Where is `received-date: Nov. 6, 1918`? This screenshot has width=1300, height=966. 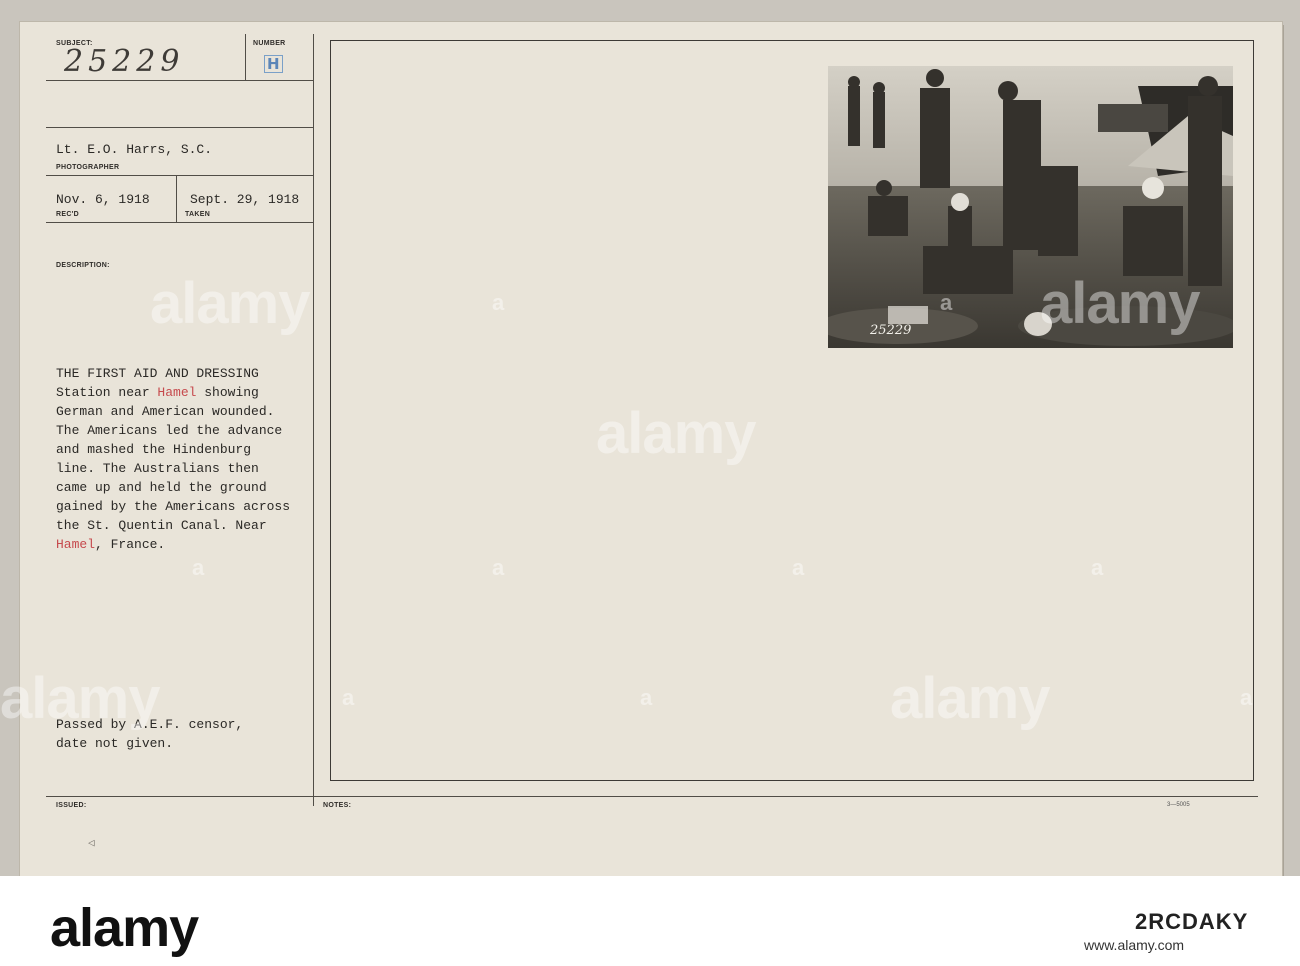
received-date: Nov. 6, 1918 is located at coordinates (103, 199).